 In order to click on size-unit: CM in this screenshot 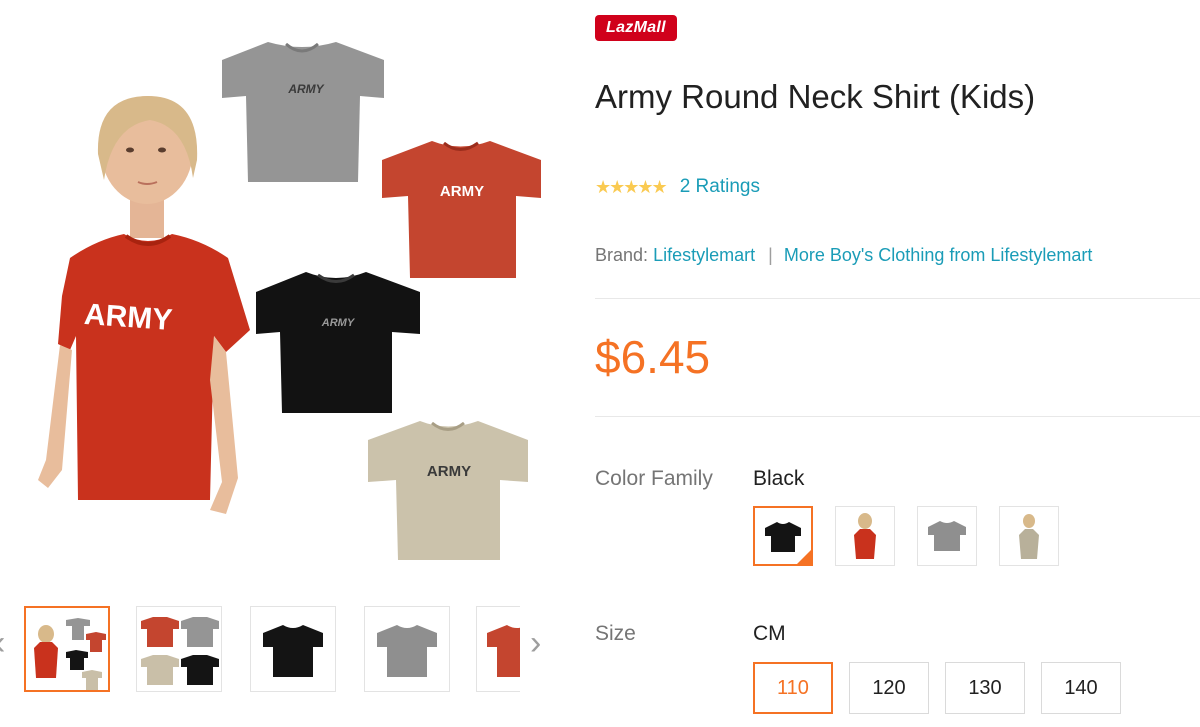, I will do `click(769, 633)`.